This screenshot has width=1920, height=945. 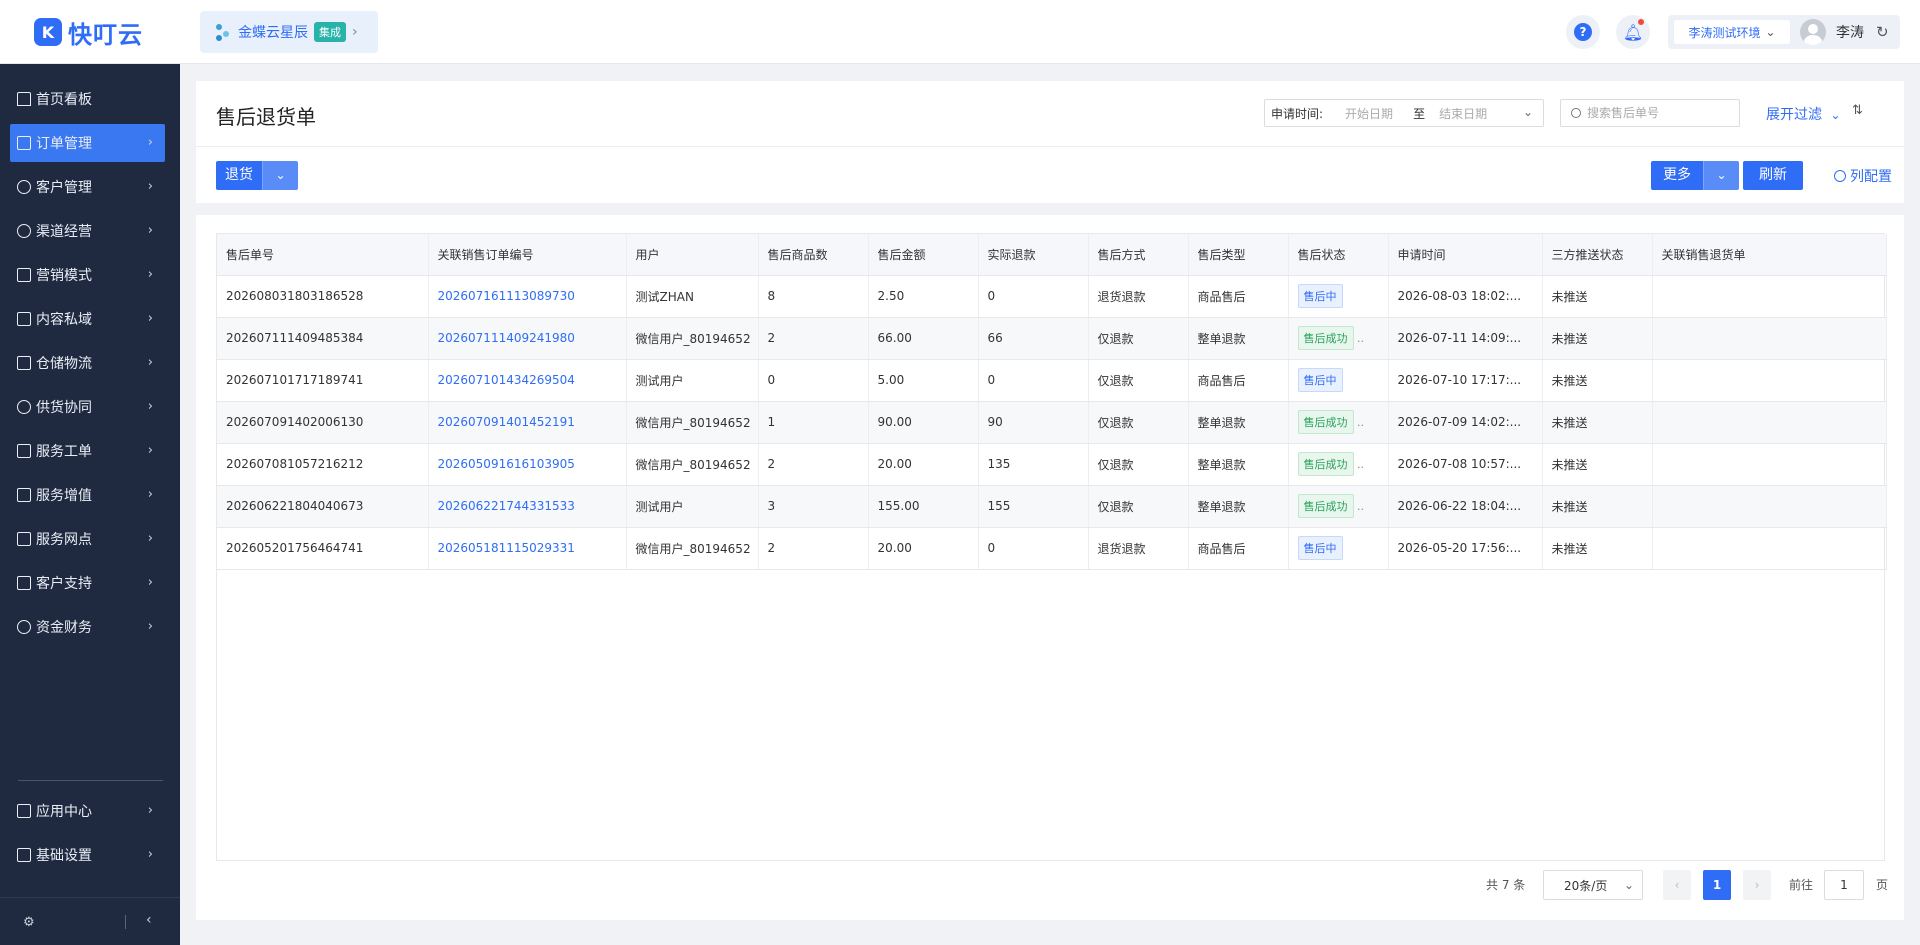 I want to click on cell-order-link: 202607101434269504, so click(x=527, y=380).